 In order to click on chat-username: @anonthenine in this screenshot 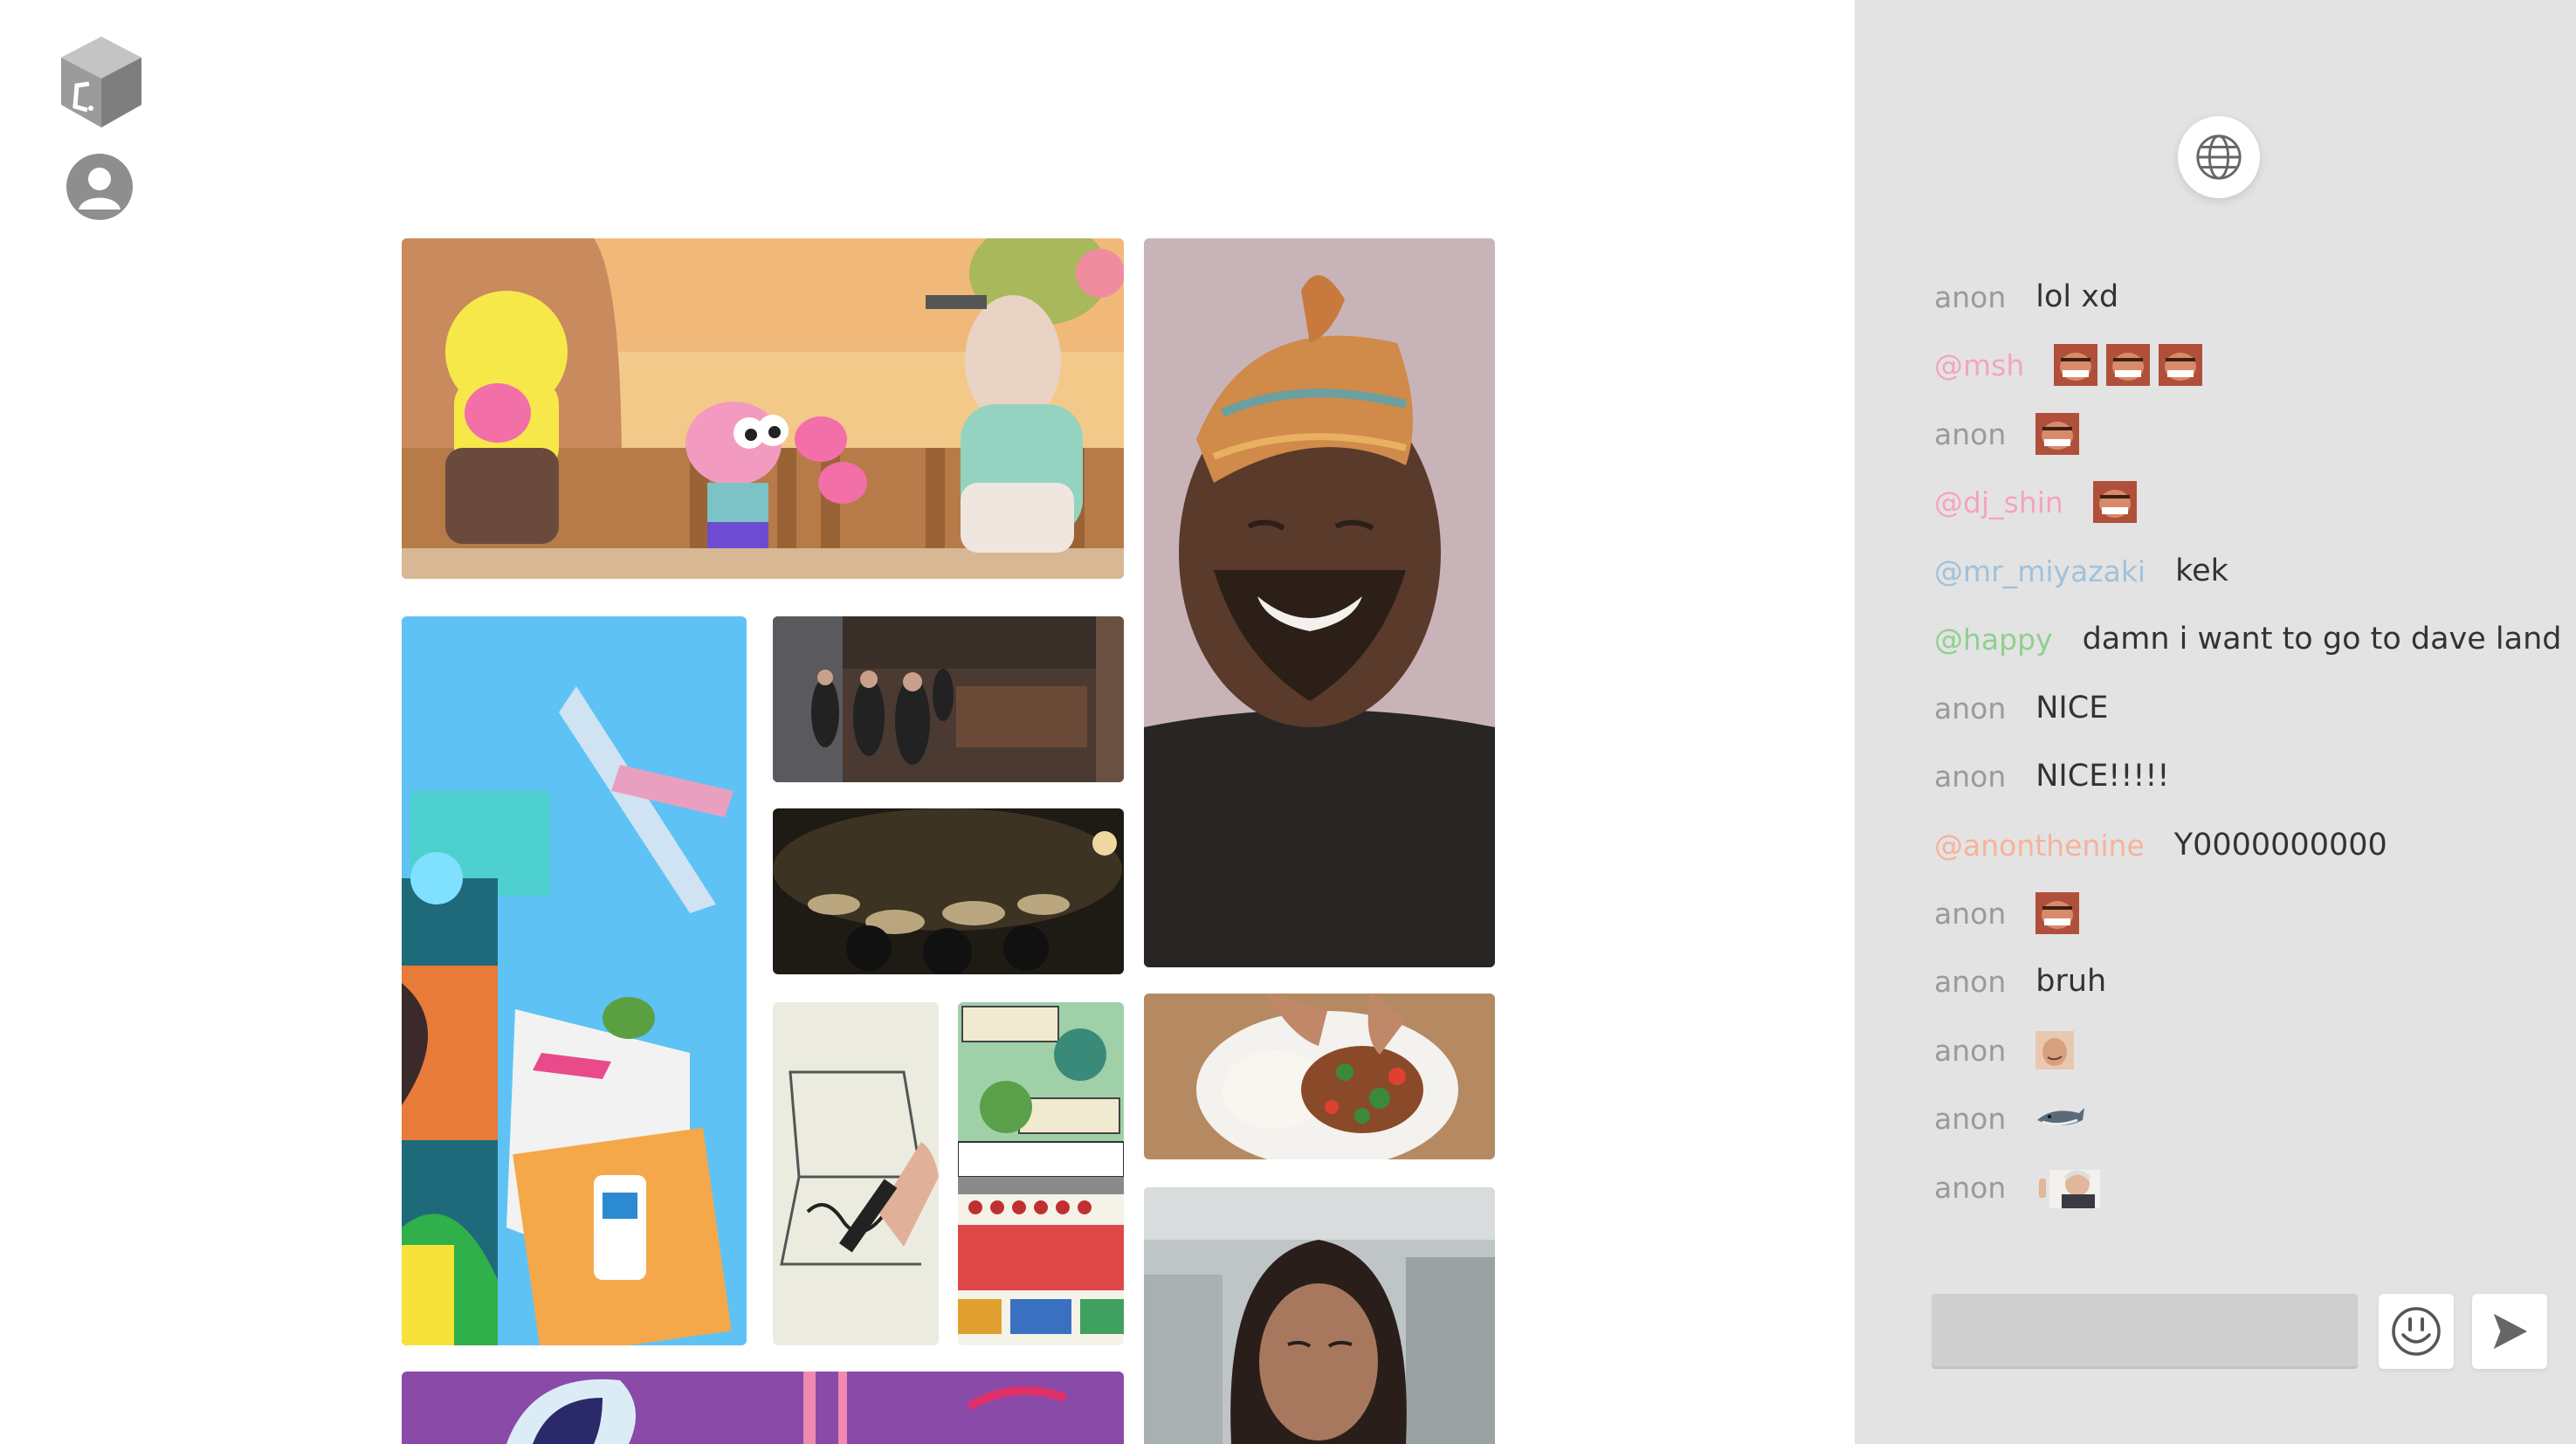, I will do `click(2039, 846)`.